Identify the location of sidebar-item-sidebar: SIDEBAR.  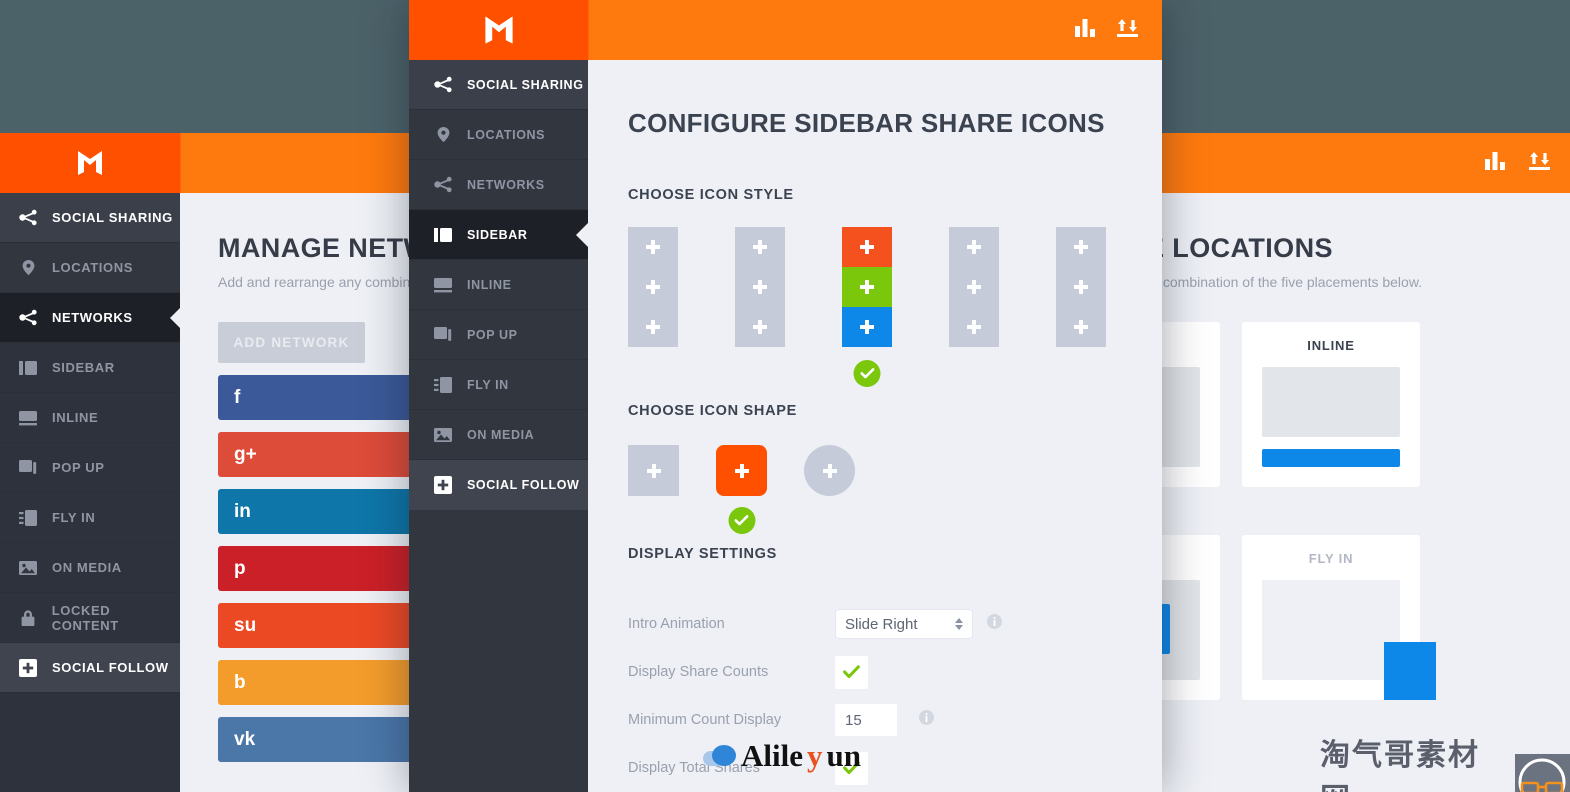
(90, 368).